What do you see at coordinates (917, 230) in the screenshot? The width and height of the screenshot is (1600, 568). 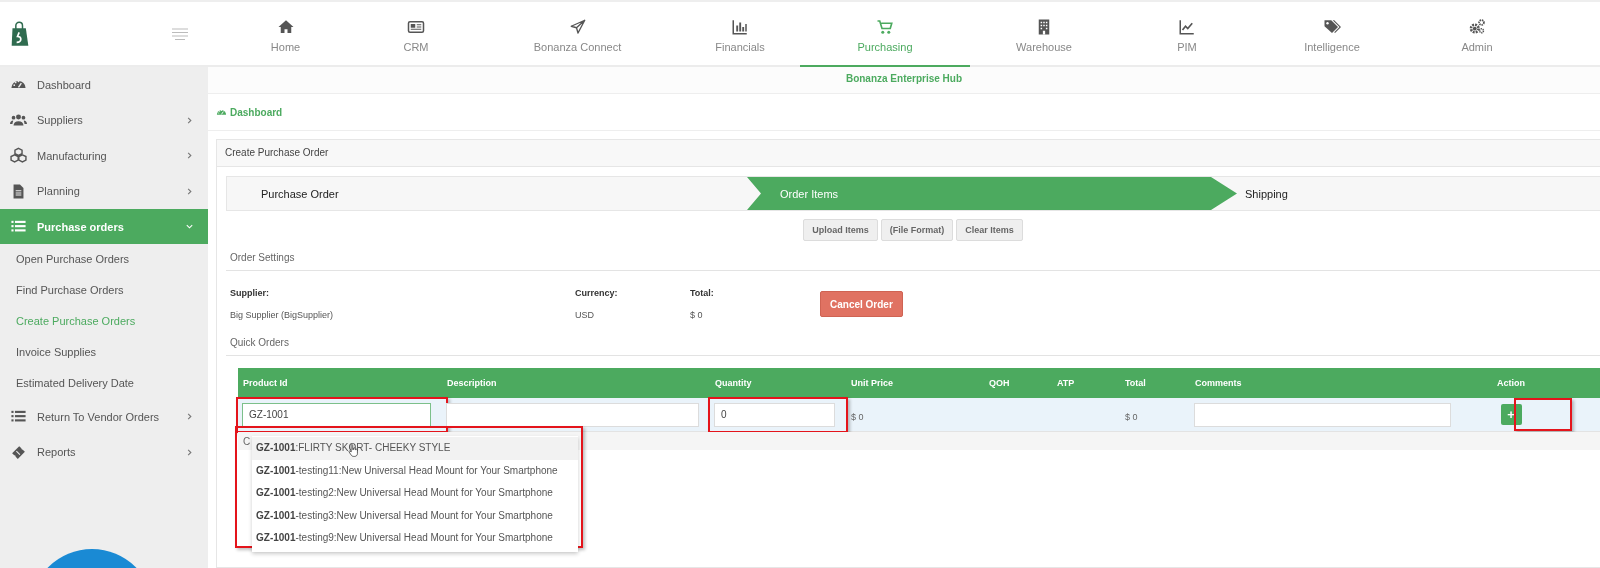 I see `file-button: (File Format)` at bounding box center [917, 230].